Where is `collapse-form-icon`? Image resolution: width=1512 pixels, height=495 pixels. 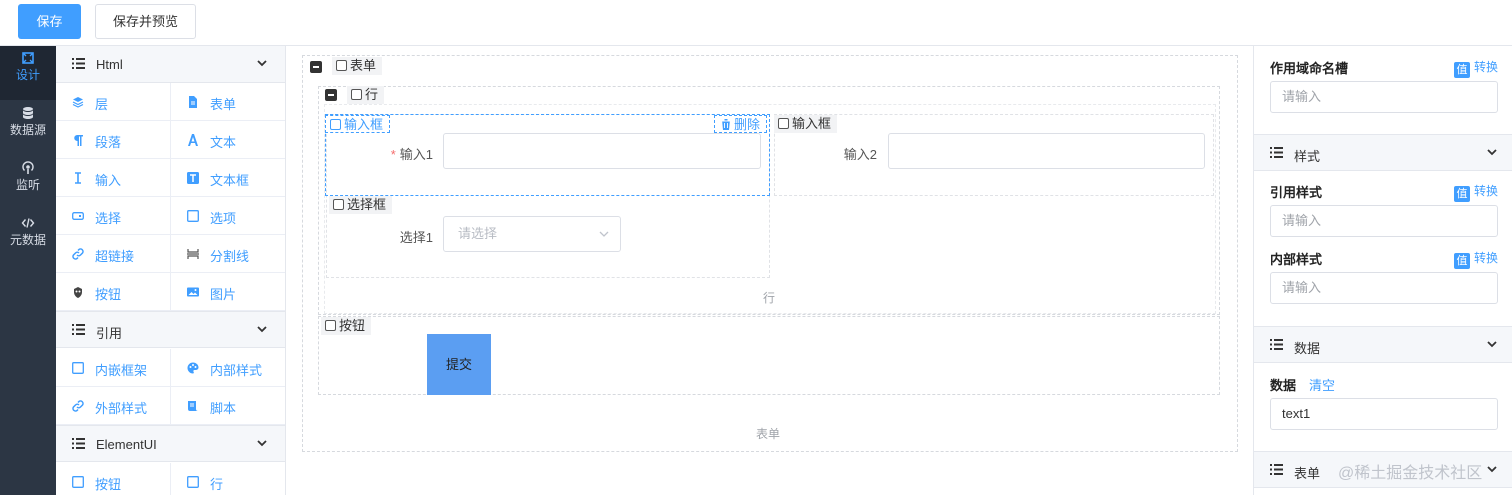 collapse-form-icon is located at coordinates (316, 67).